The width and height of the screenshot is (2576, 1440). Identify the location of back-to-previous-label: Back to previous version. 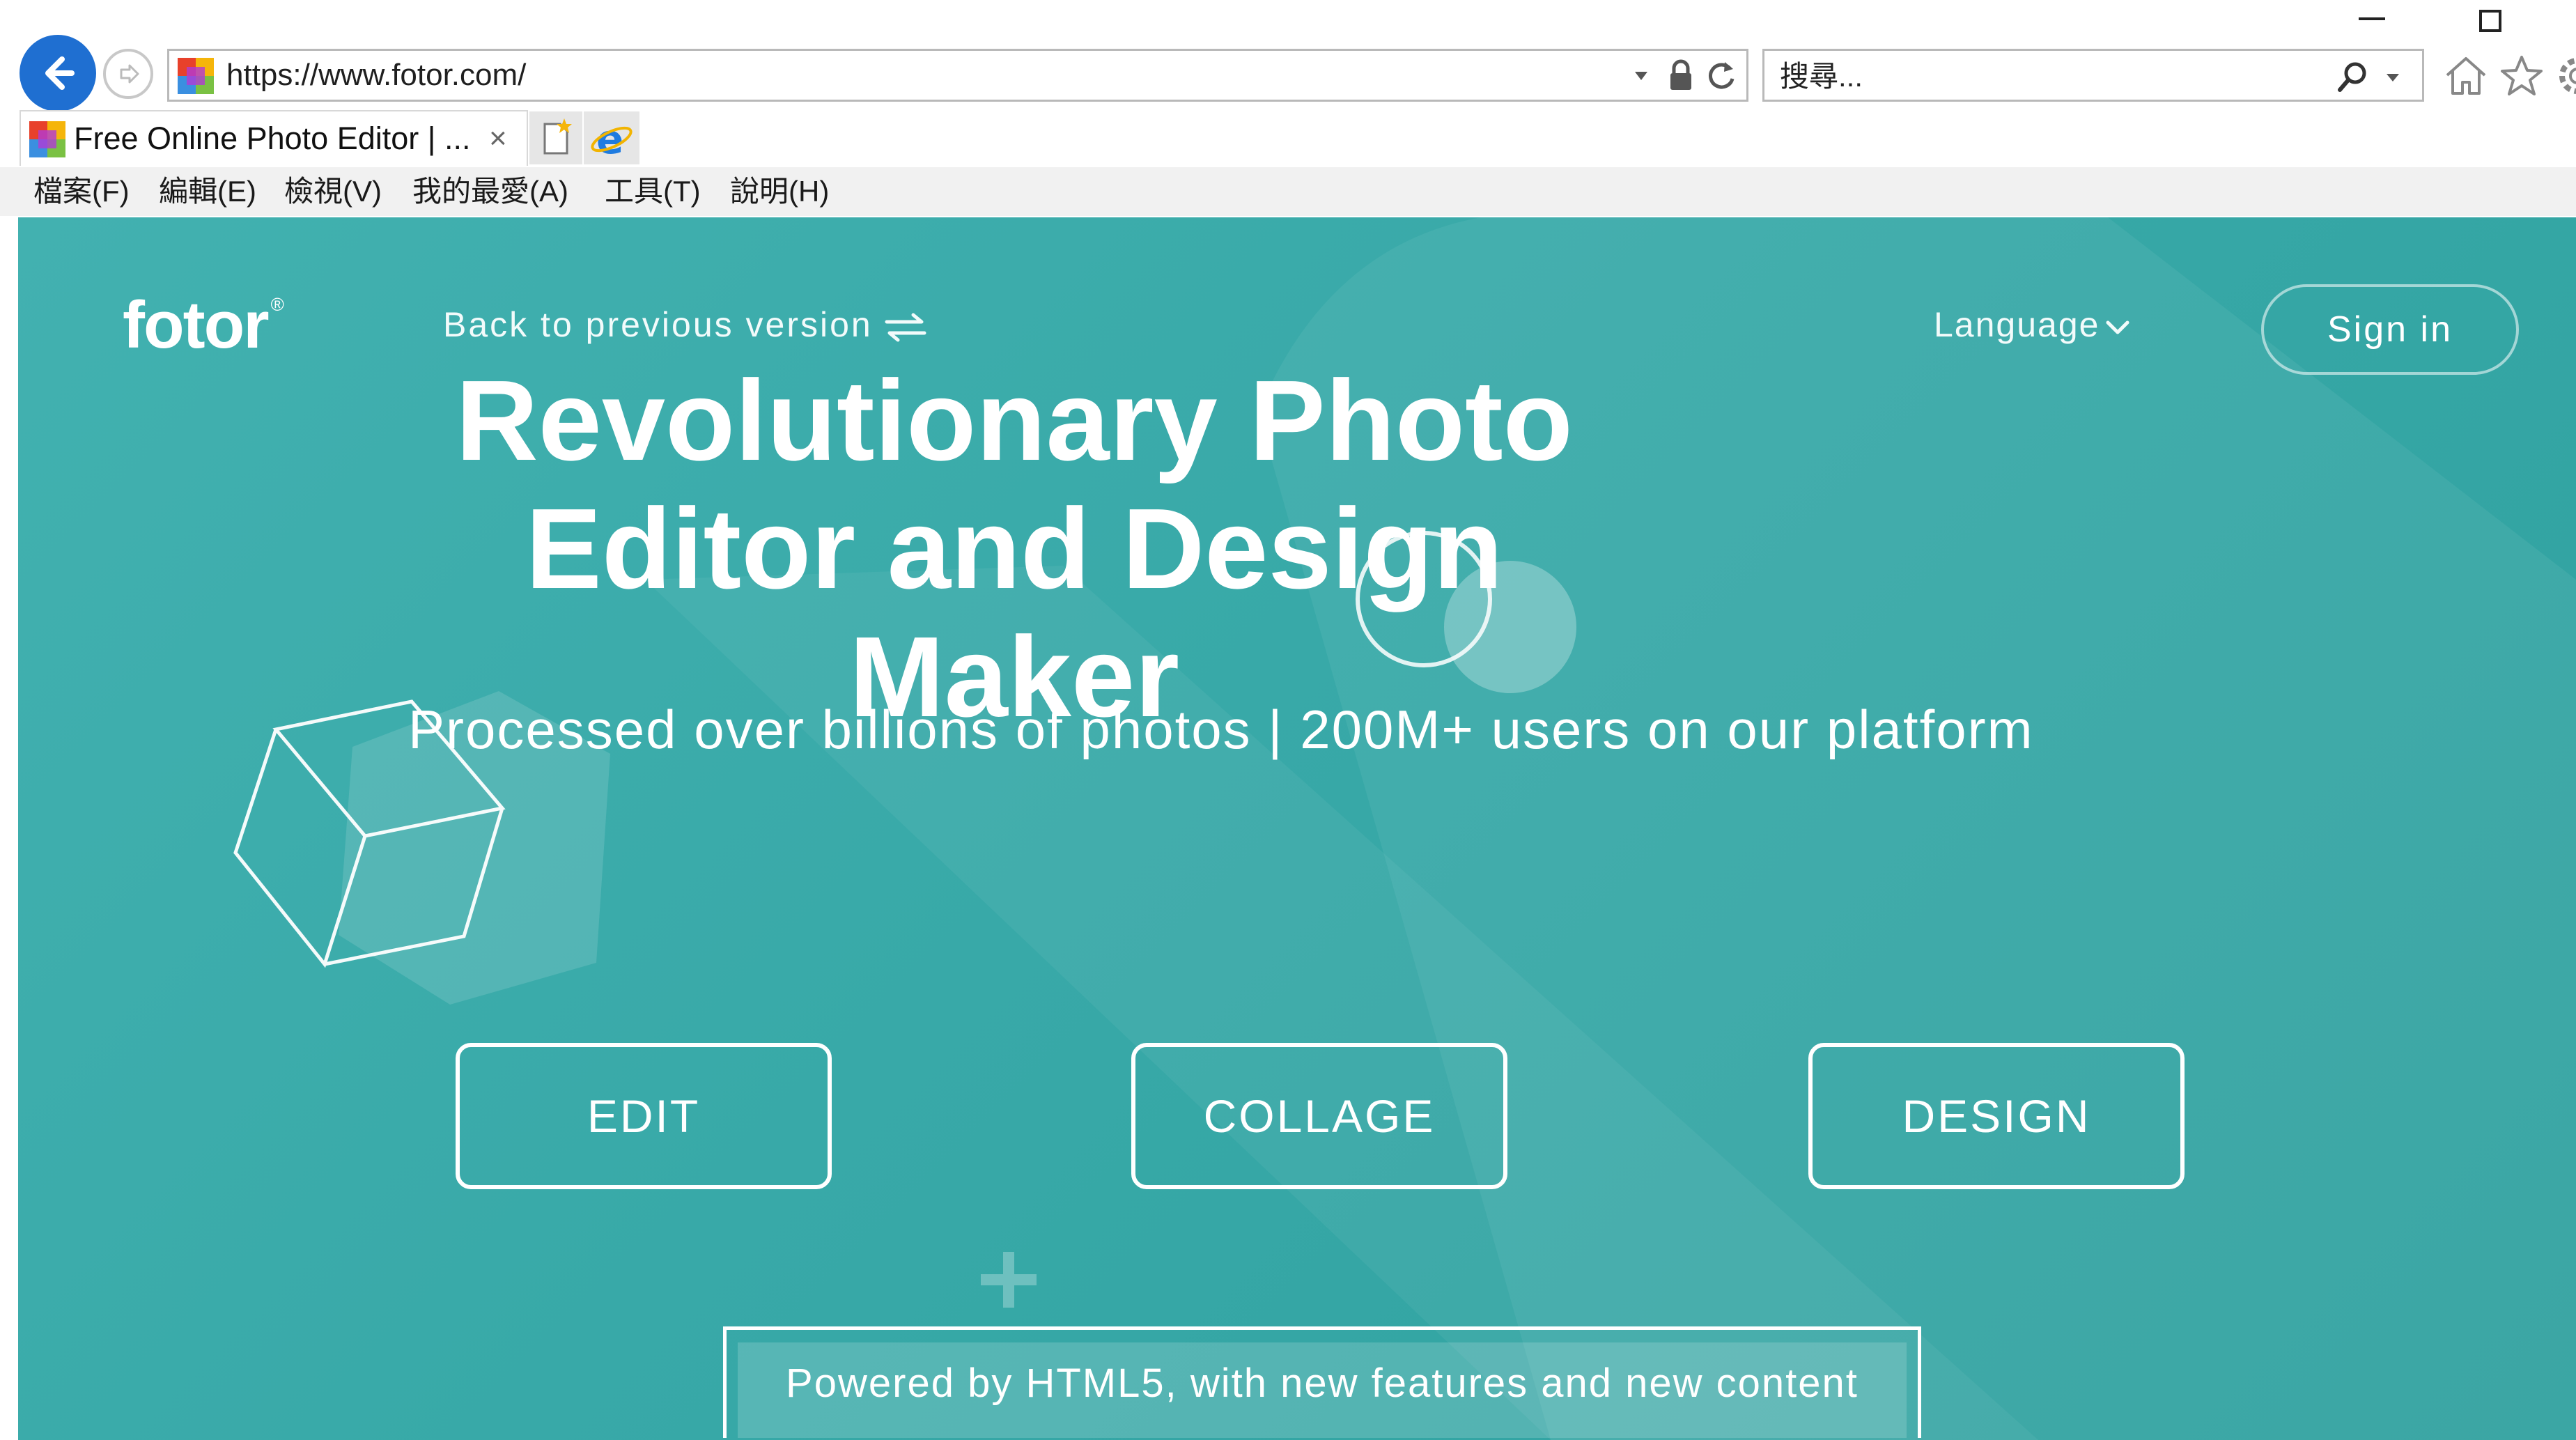
(658, 324).